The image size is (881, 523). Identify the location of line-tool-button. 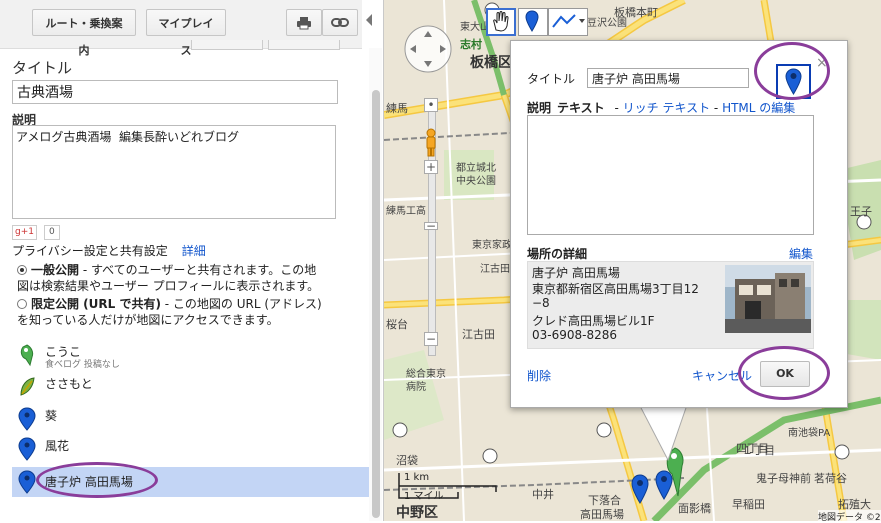
(568, 22).